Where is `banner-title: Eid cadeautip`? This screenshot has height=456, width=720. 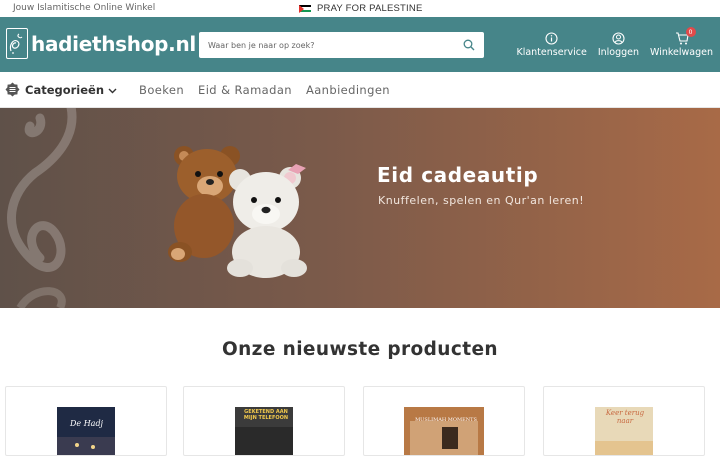
banner-title: Eid cadeautip is located at coordinates (458, 175).